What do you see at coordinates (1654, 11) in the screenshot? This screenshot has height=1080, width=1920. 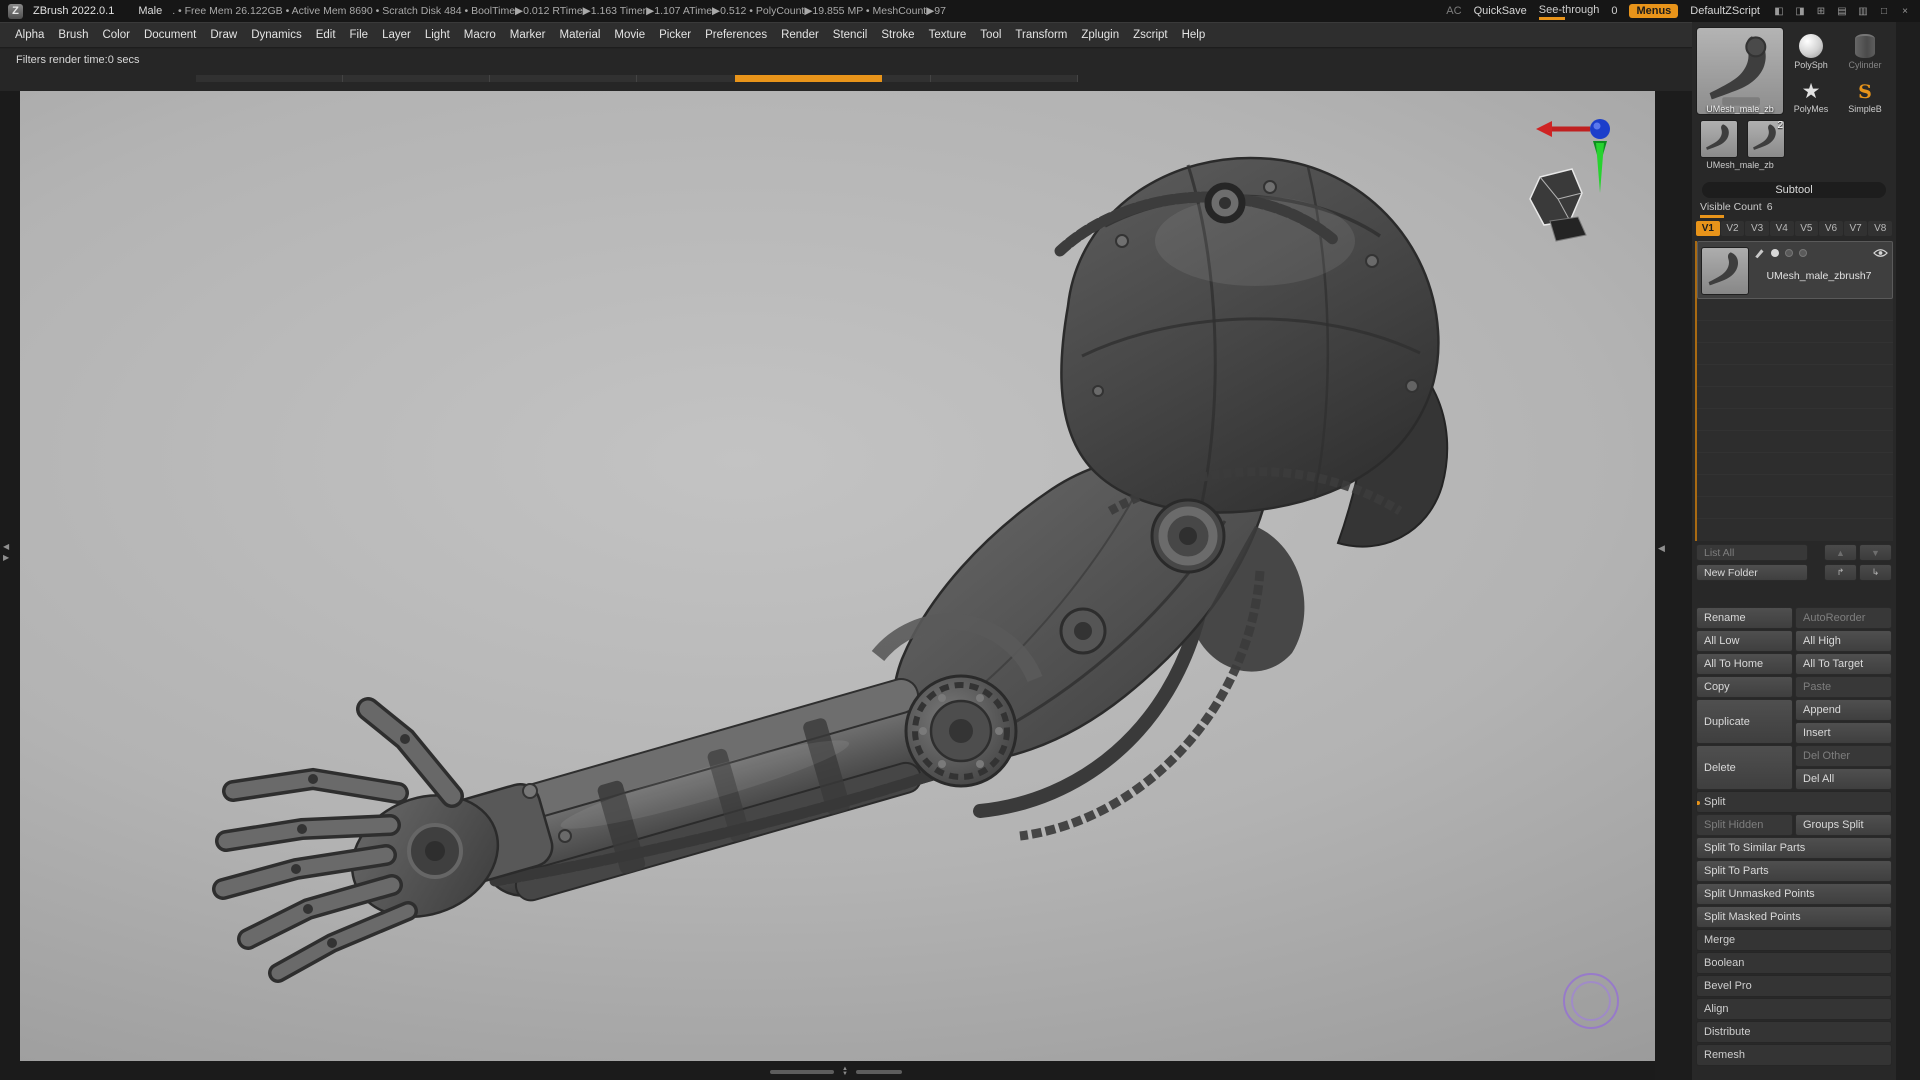 I see `menus-button: Menus` at bounding box center [1654, 11].